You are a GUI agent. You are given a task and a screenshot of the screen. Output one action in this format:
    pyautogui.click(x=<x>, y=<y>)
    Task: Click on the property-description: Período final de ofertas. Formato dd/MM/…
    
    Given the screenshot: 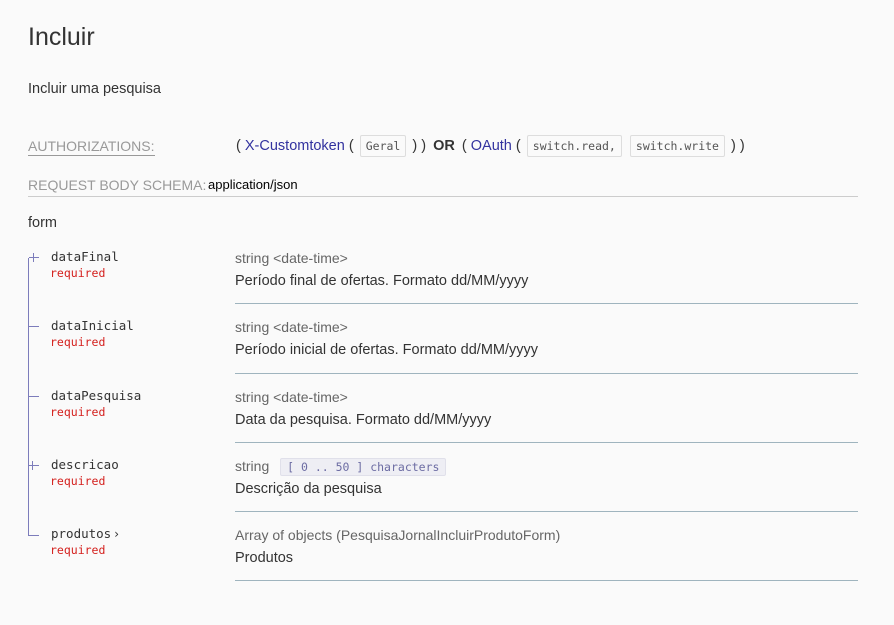 What is the action you would take?
    pyautogui.click(x=382, y=281)
    